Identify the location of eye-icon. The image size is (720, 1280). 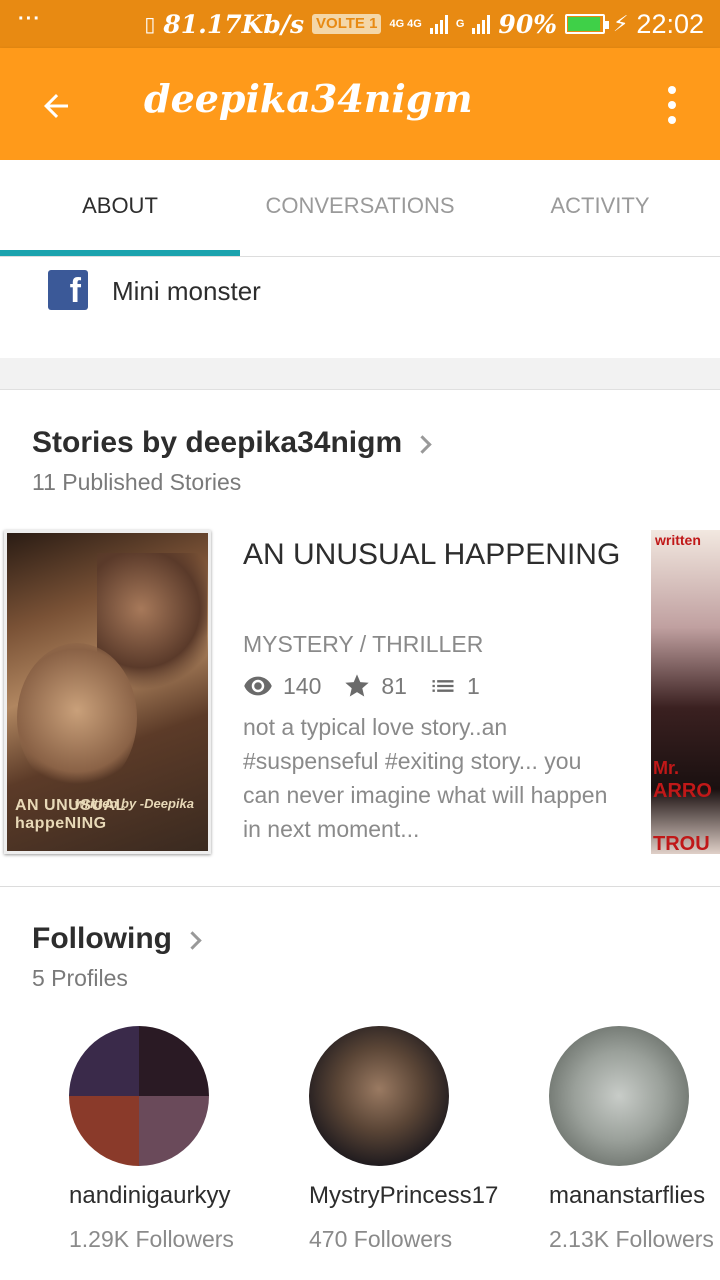
(258, 686).